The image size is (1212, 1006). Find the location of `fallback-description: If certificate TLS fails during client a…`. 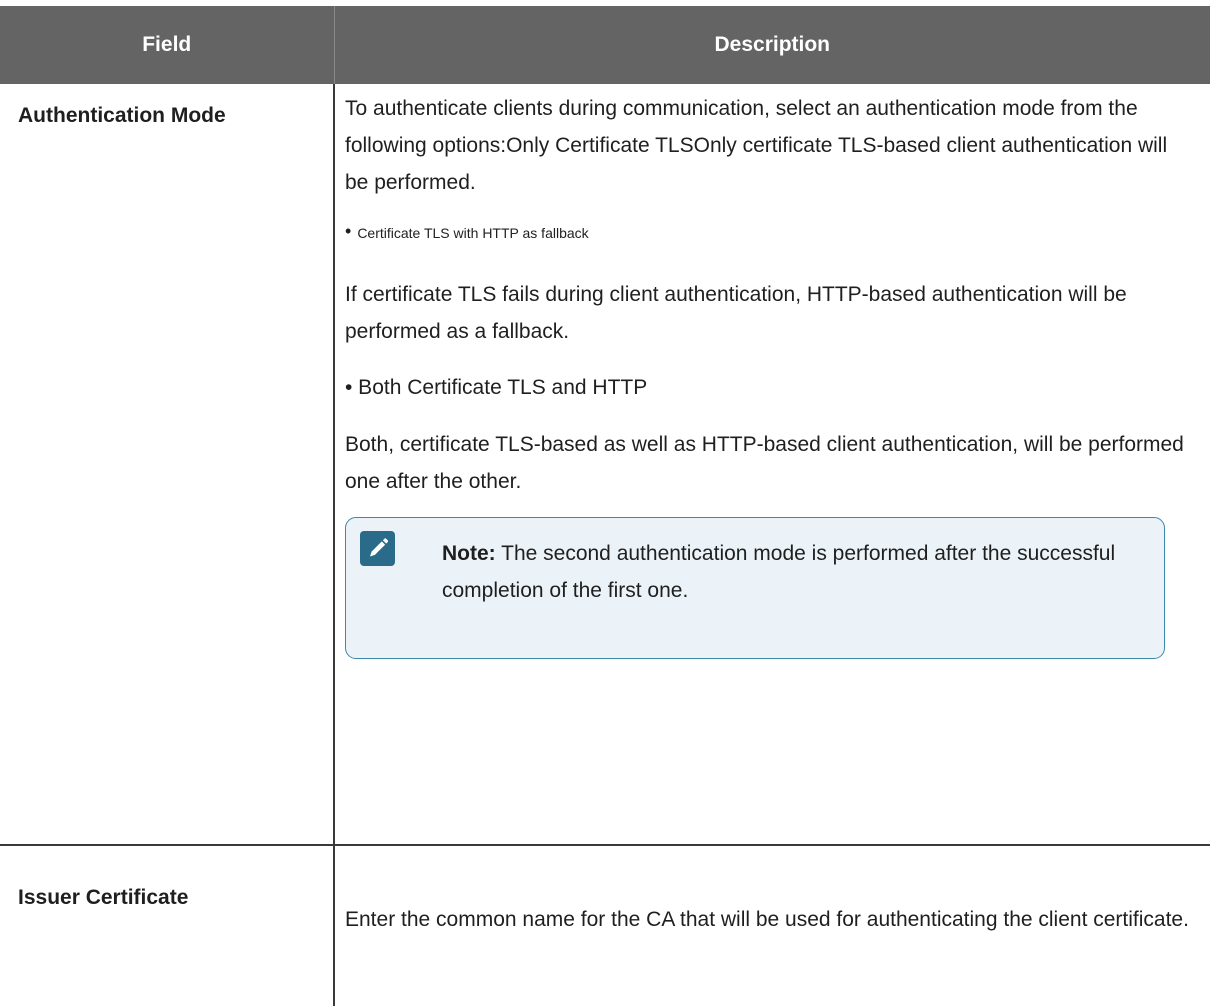

fallback-description: If certificate TLS fails during client a… is located at coordinates (736, 313).